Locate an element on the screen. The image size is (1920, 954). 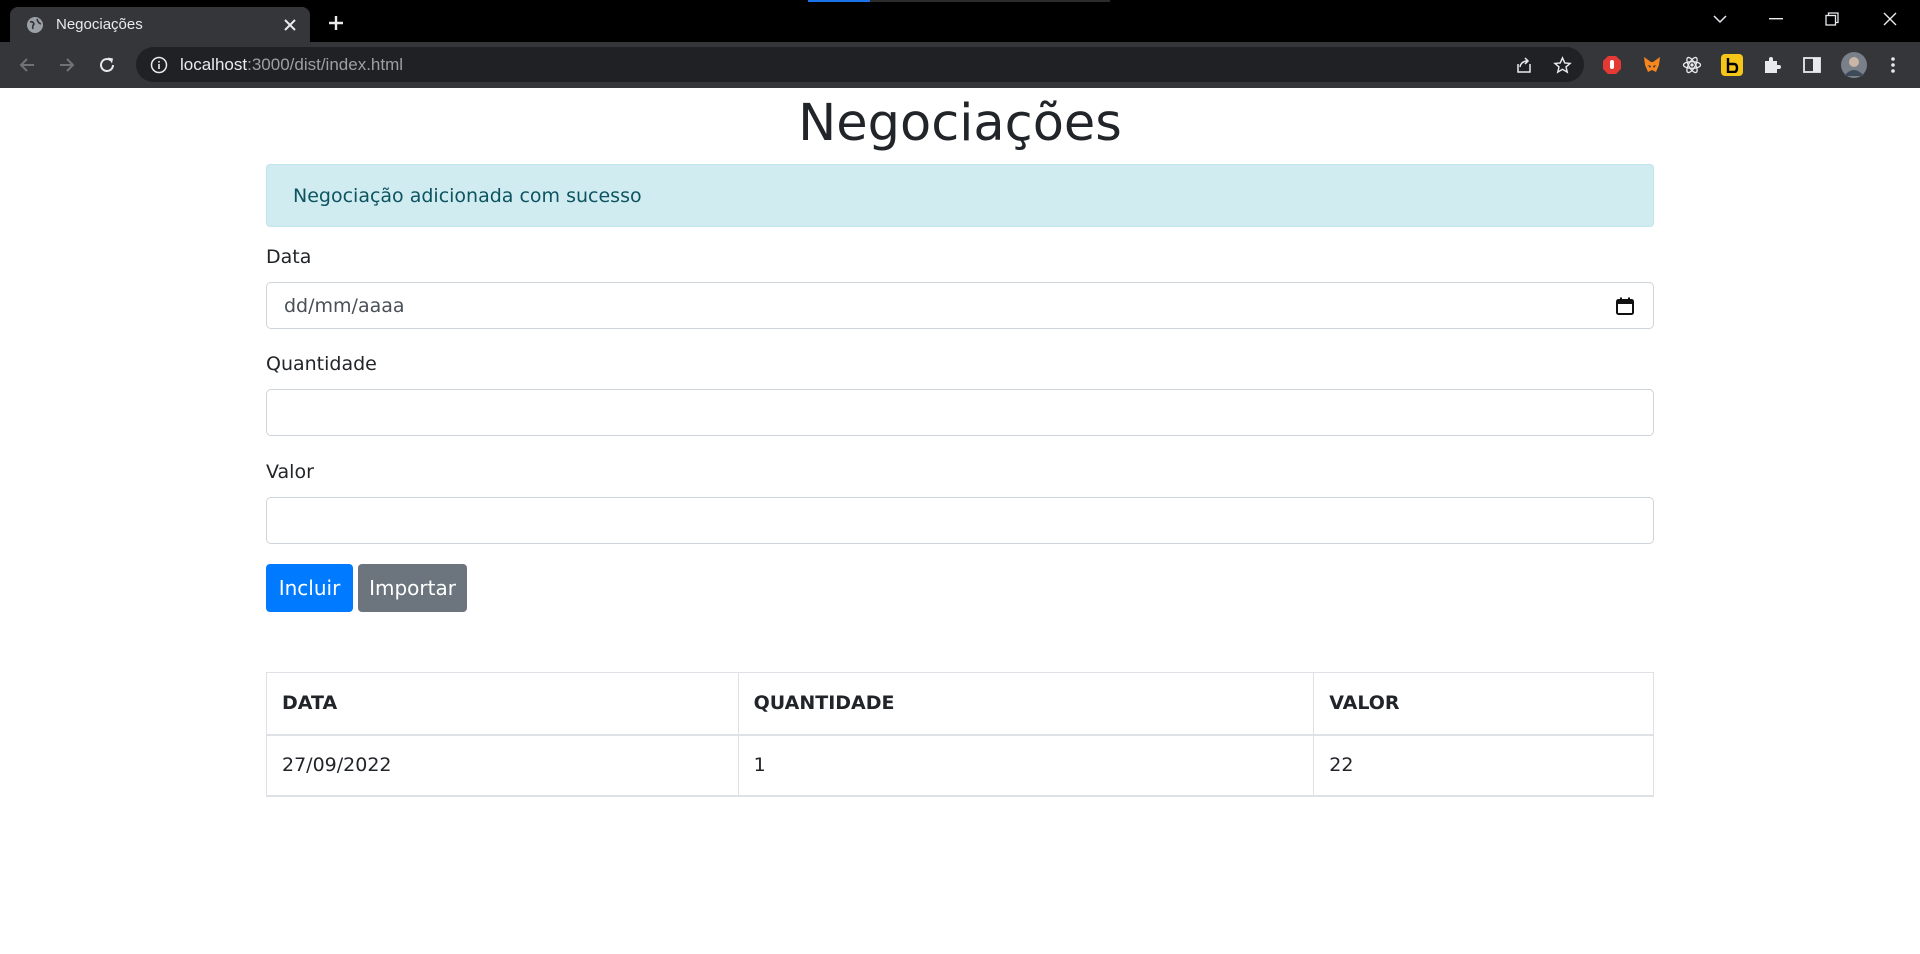
close-window-icon is located at coordinates (1890, 19).